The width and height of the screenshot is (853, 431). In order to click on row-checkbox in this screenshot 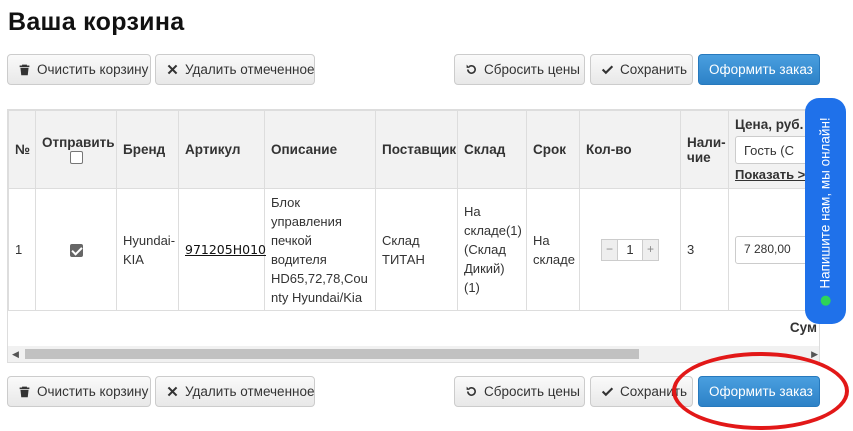, I will do `click(76, 251)`.